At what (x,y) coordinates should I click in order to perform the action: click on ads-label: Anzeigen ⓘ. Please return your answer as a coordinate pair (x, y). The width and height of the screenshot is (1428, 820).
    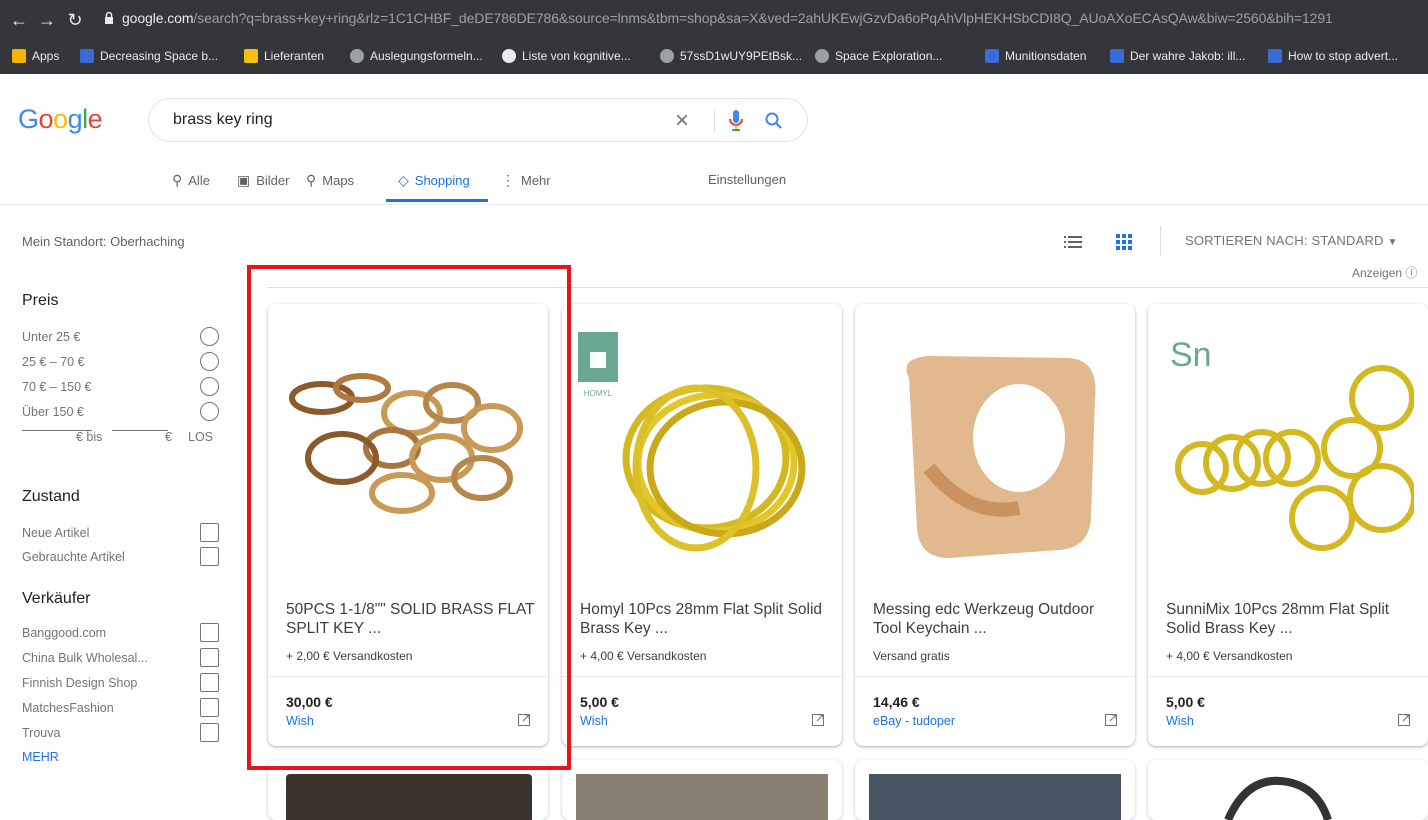
    Looking at the image, I should click on (1384, 272).